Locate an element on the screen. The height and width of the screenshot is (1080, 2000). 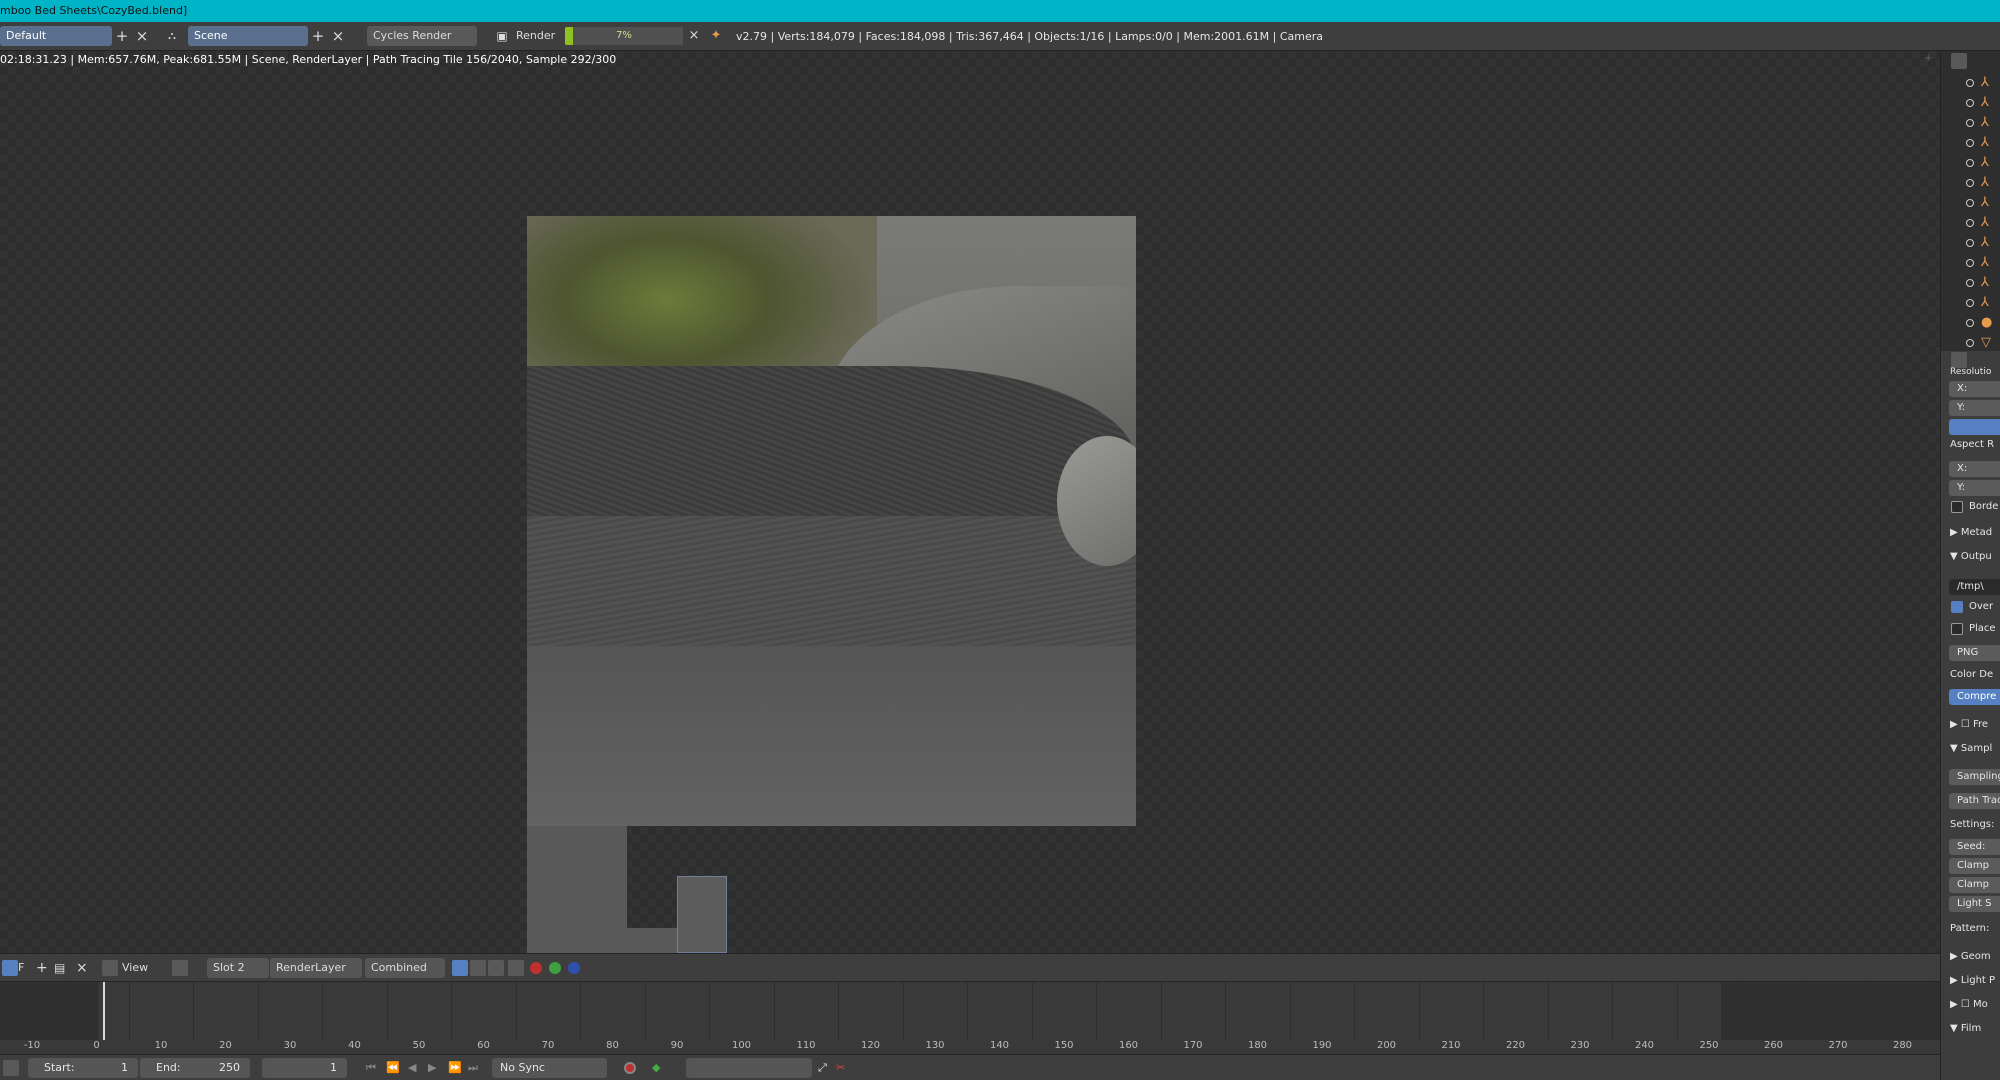
add-layout-button: + is located at coordinates (122, 36).